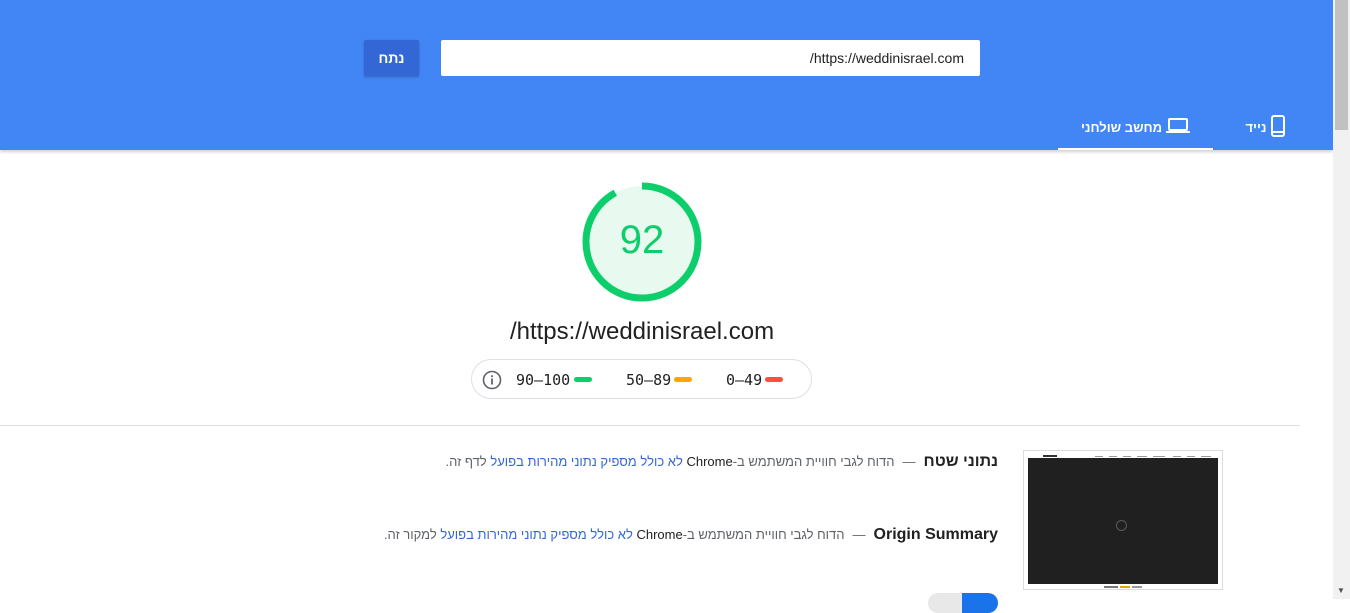 The height and width of the screenshot is (613, 1350). What do you see at coordinates (466, 461) in the screenshot?
I see `field-data-text-end: לדף זה.` at bounding box center [466, 461].